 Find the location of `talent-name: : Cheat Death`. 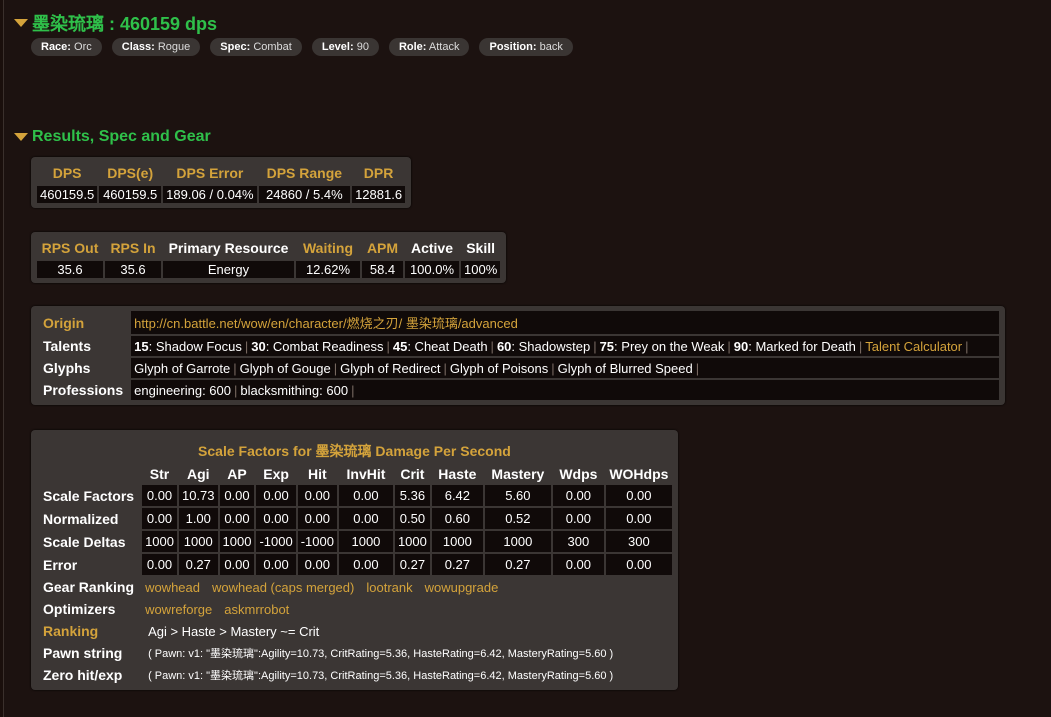

talent-name: : Cheat Death is located at coordinates (447, 346).